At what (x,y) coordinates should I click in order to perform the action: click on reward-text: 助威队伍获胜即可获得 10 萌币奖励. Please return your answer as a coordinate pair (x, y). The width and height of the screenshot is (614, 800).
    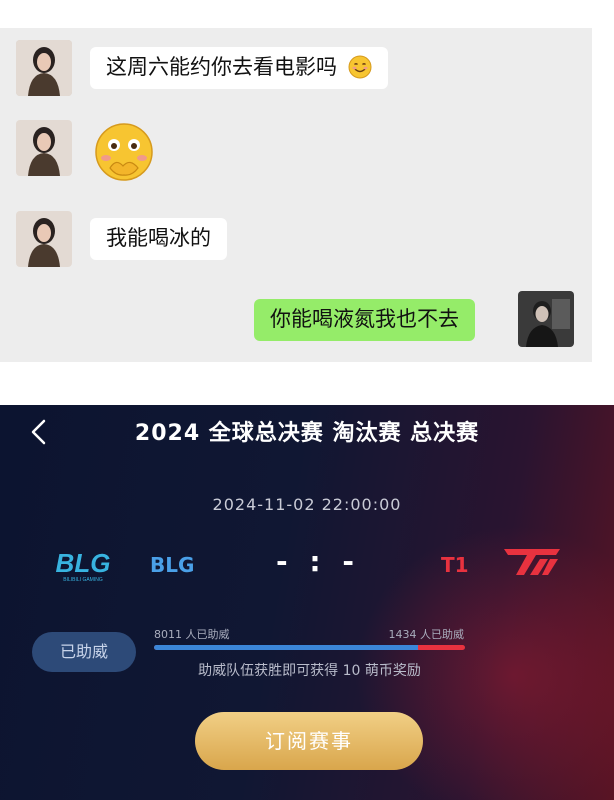
    Looking at the image, I should click on (309, 671).